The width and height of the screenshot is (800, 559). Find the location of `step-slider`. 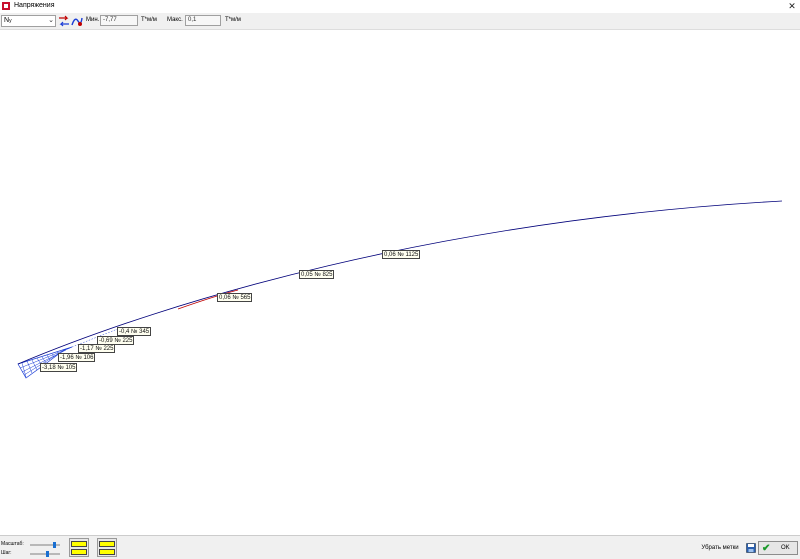

step-slider is located at coordinates (45, 554).